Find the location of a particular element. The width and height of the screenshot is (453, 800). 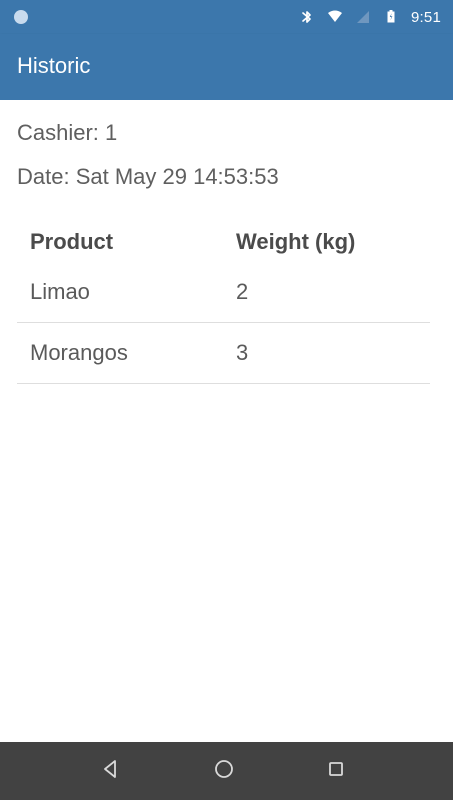

weight-cell: 2 is located at coordinates (242, 291).